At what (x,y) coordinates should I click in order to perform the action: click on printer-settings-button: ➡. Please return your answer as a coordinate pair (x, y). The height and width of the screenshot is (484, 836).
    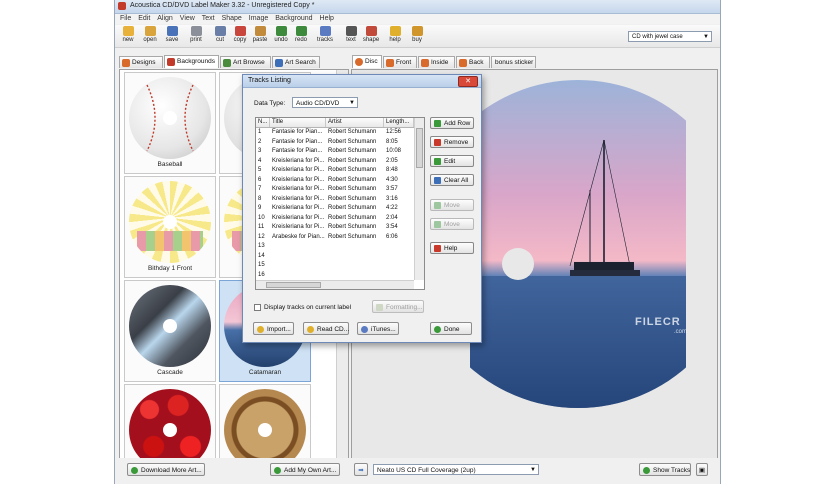
    Looking at the image, I should click on (361, 469).